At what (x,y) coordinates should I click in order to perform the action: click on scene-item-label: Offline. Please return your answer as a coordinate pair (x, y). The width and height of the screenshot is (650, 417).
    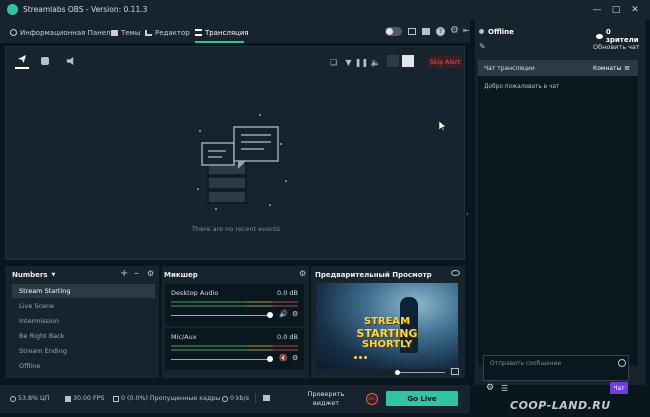
    Looking at the image, I should click on (30, 366).